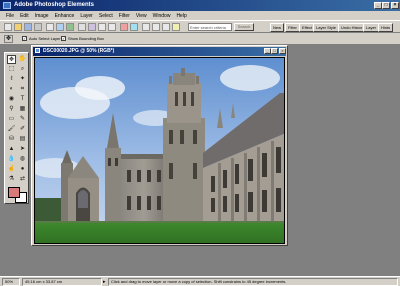  Describe the element at coordinates (124, 27) in the screenshot. I see `quick-fix-icon` at that location.